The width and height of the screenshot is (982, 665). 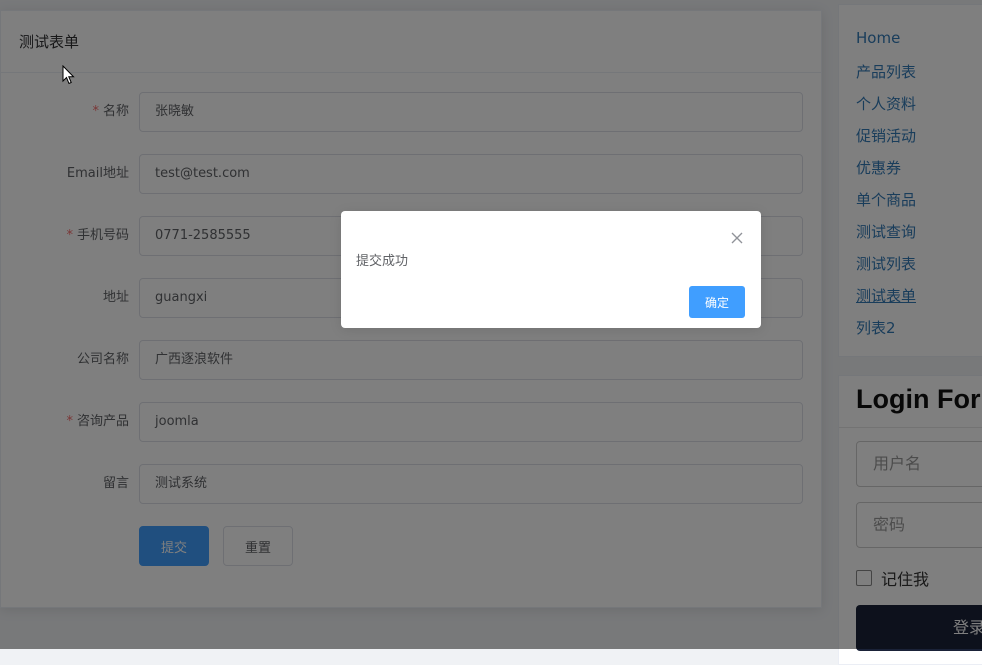 I want to click on mouse-cursor-icon, so click(x=68, y=75).